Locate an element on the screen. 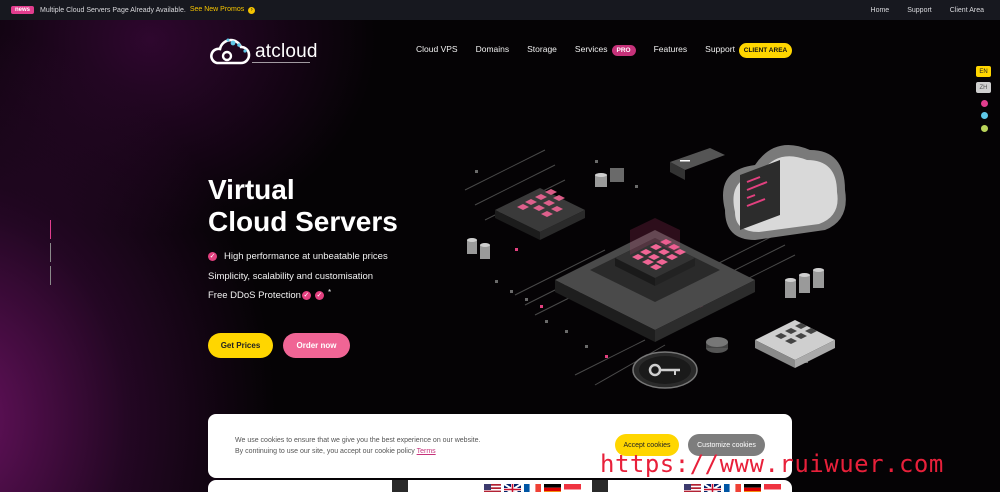  feature-item: Free DDoS Protection ✓ ✓ * is located at coordinates (270, 294).